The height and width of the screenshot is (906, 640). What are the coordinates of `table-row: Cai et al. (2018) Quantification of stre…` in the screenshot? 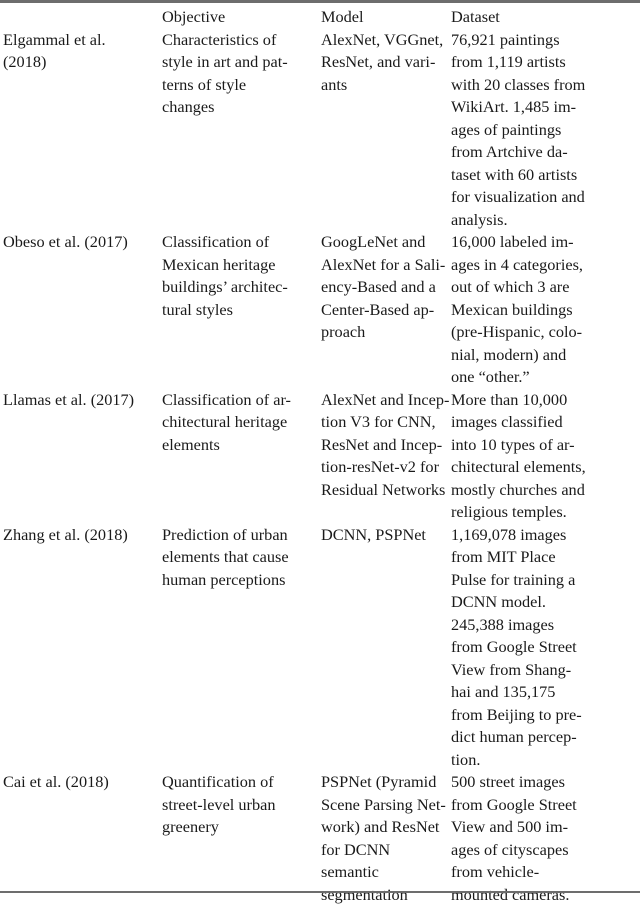 It's located at (320, 838).